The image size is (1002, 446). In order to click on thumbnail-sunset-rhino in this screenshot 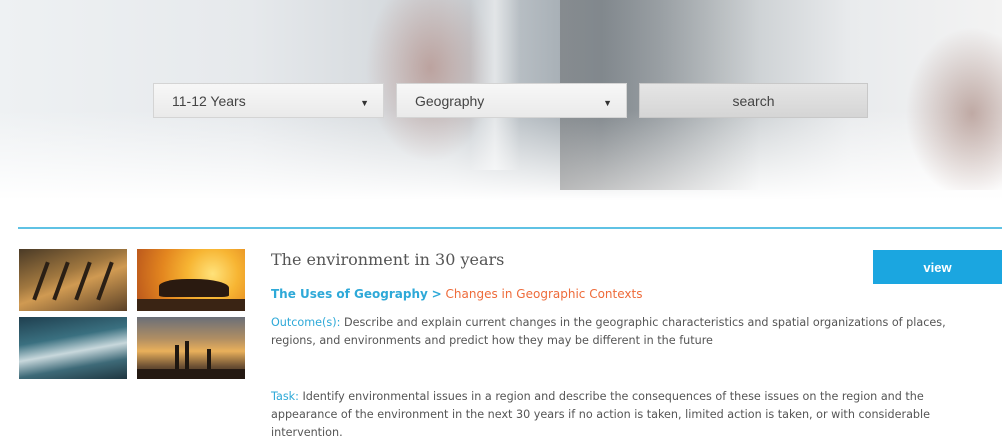, I will do `click(191, 280)`.